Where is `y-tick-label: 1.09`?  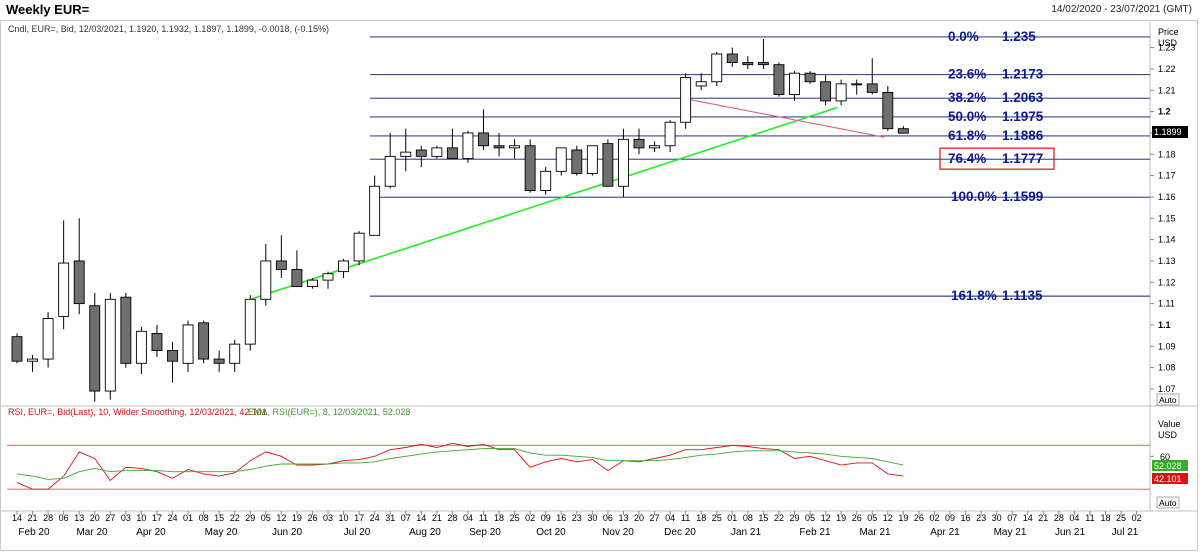 y-tick-label: 1.09 is located at coordinates (1167, 346).